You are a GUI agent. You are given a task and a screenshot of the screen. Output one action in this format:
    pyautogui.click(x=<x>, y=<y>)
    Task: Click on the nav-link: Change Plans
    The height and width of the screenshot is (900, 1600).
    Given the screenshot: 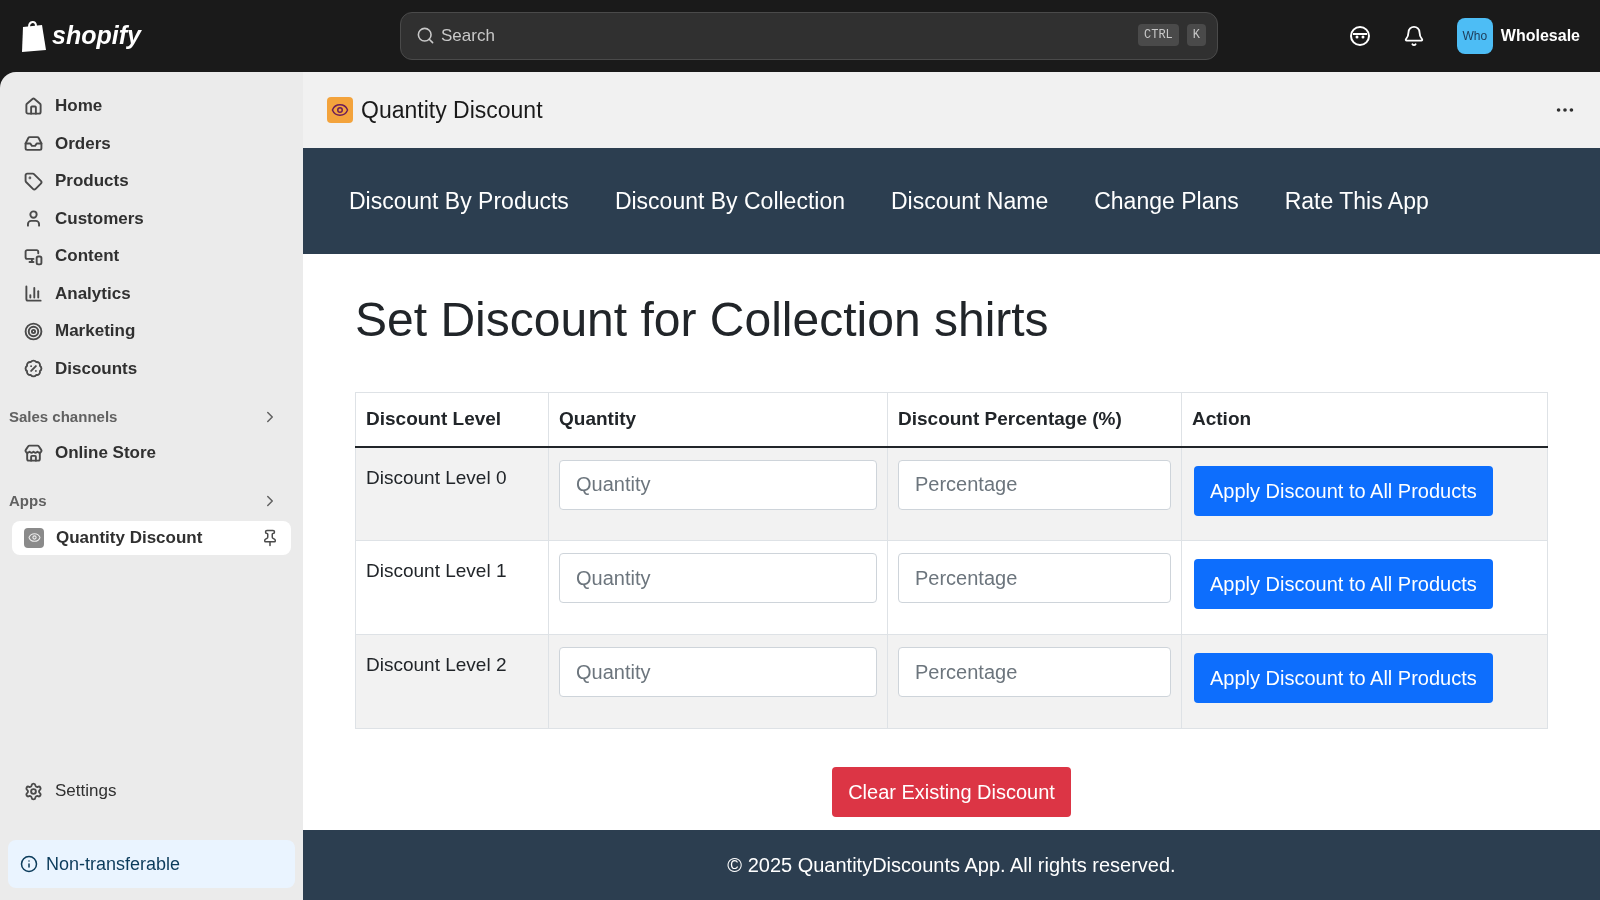 What is the action you would take?
    pyautogui.click(x=1166, y=201)
    